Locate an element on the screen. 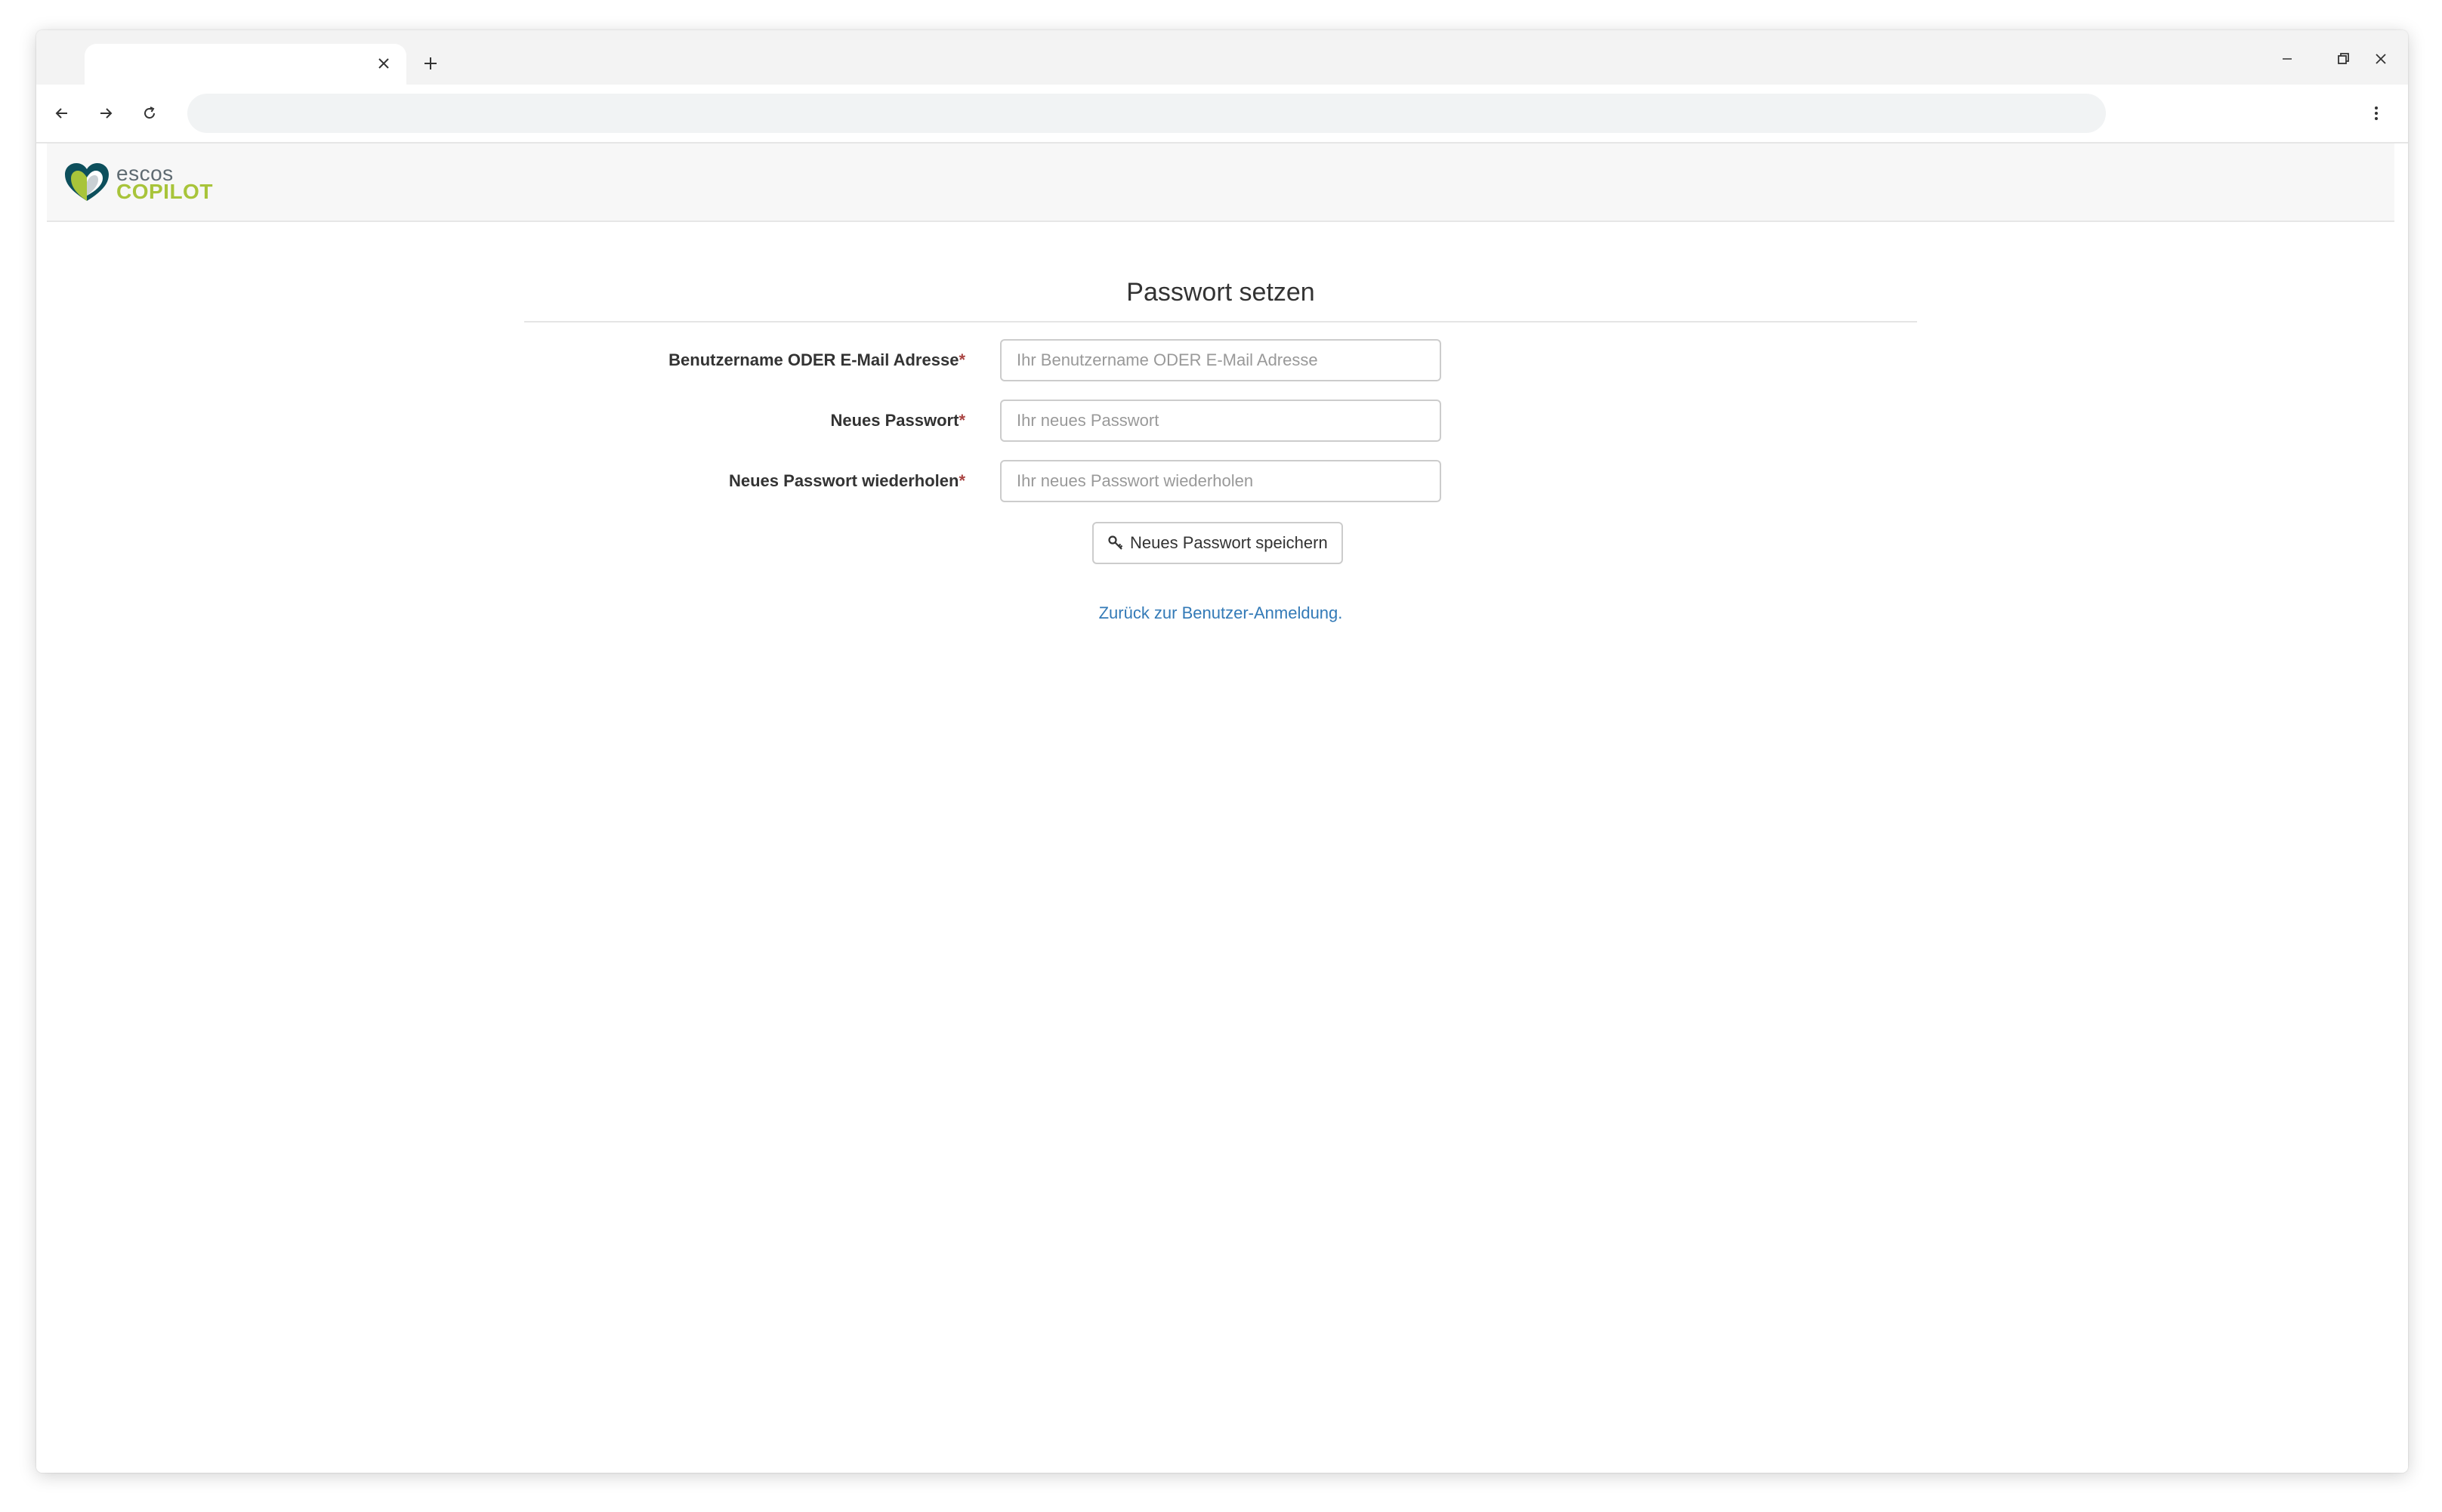  reload-button is located at coordinates (150, 113).